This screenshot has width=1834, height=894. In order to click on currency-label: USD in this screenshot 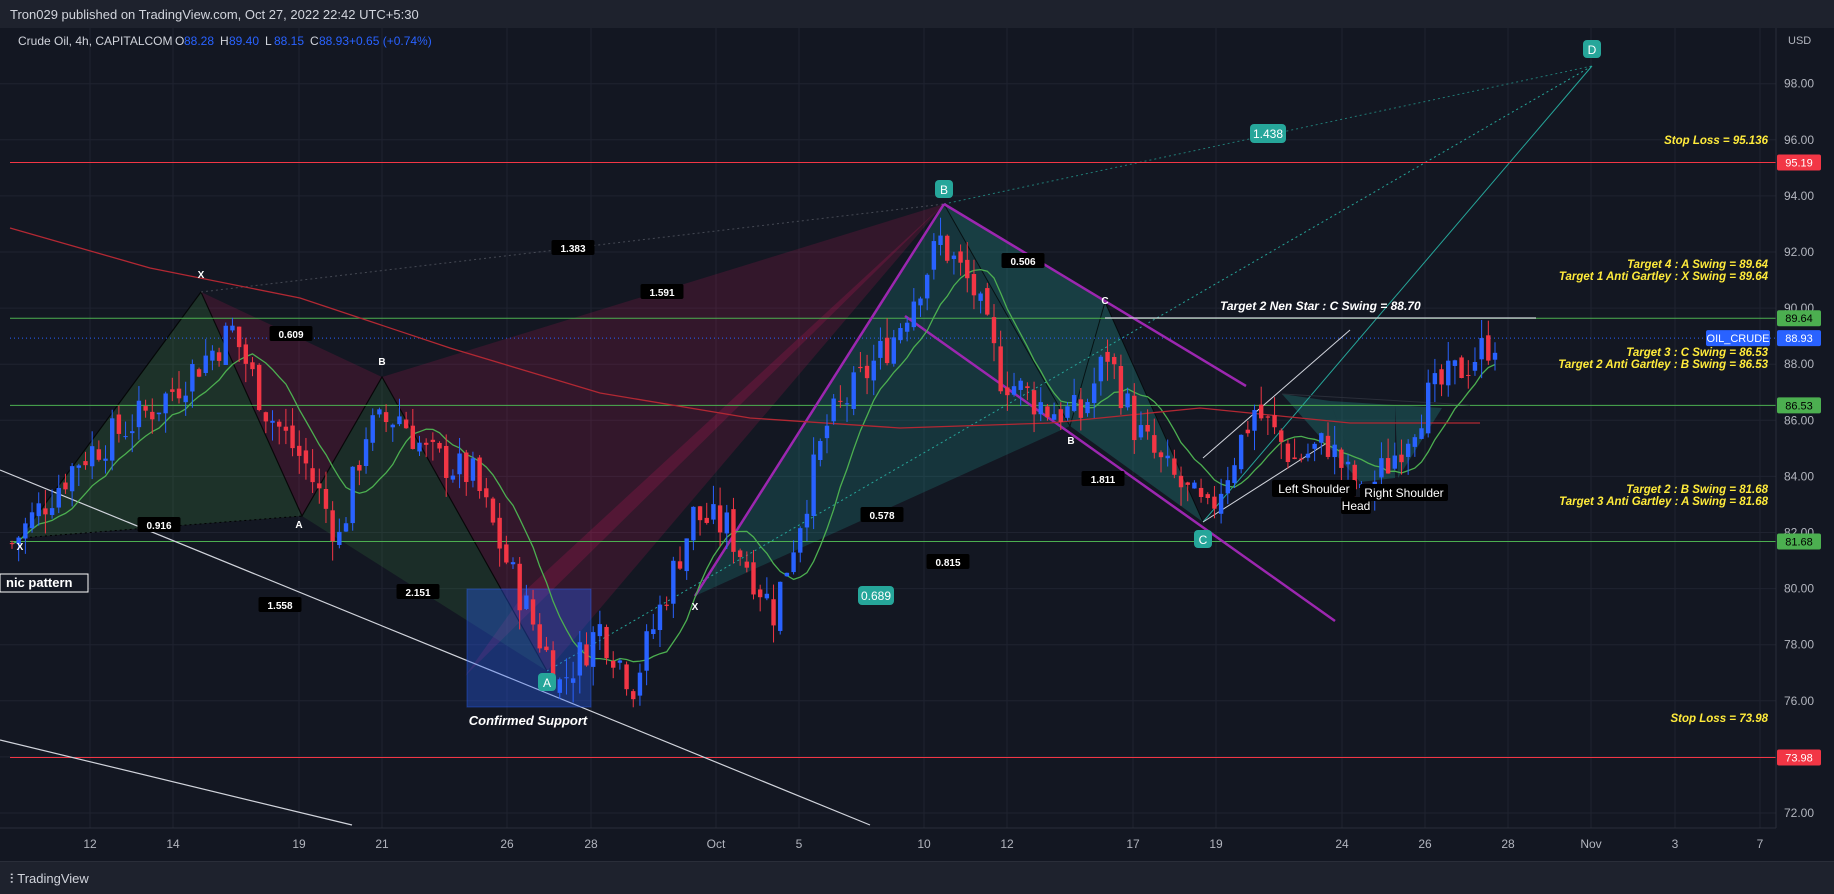, I will do `click(1799, 41)`.